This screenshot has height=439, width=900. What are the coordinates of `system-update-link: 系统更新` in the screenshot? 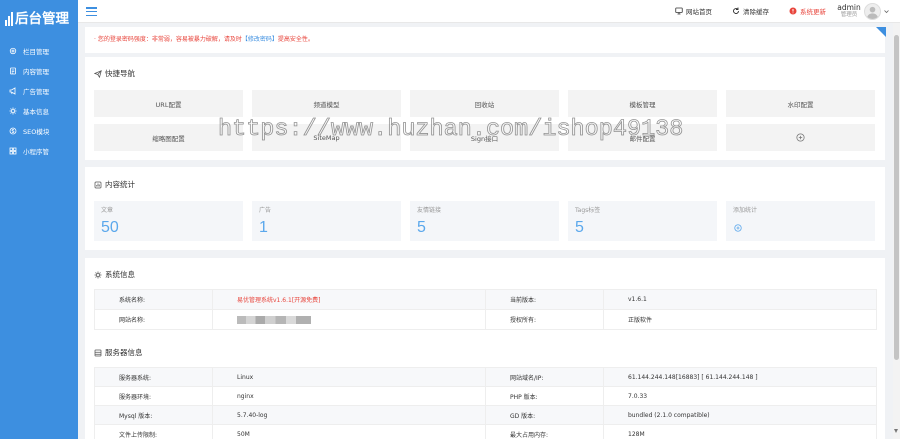 It's located at (807, 11).